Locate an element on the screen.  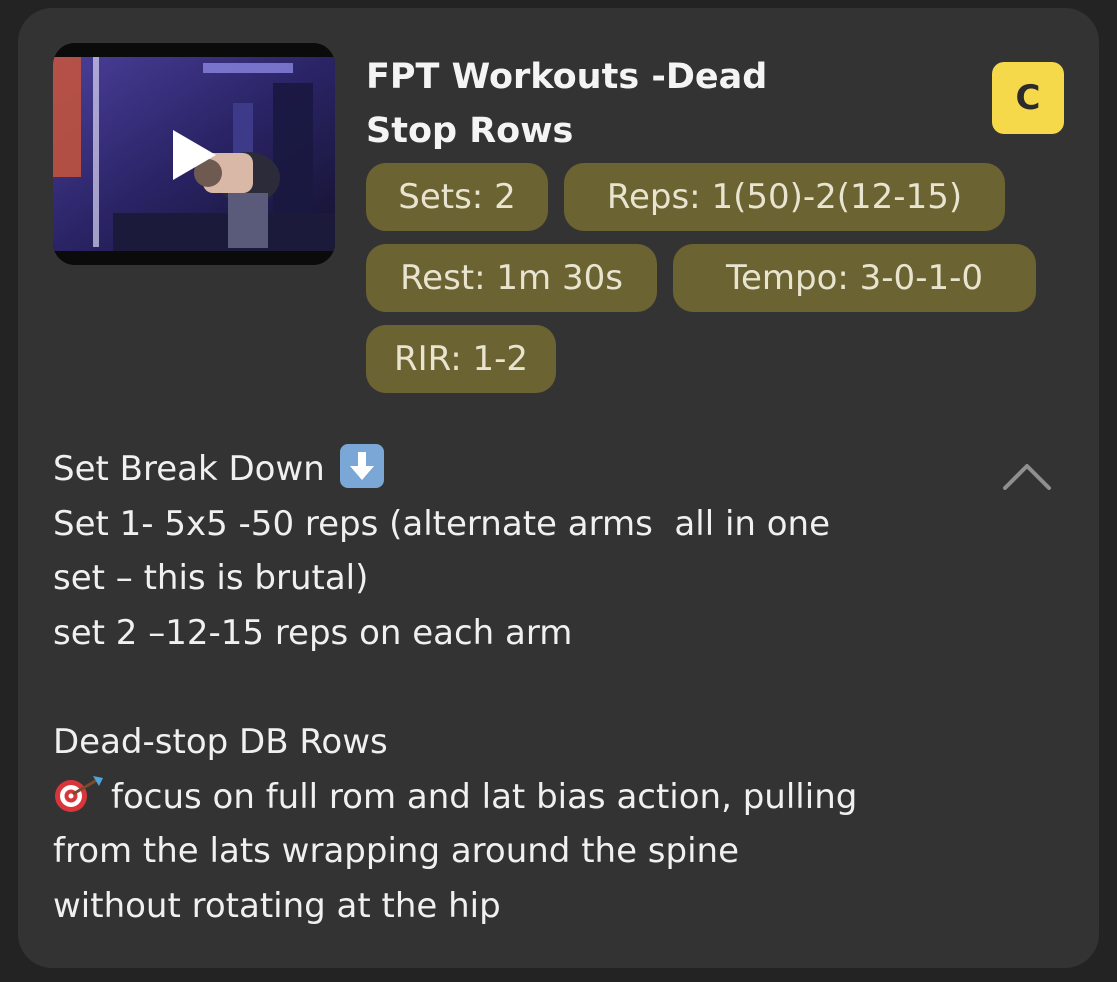
description-blank-line is located at coordinates (523, 687).